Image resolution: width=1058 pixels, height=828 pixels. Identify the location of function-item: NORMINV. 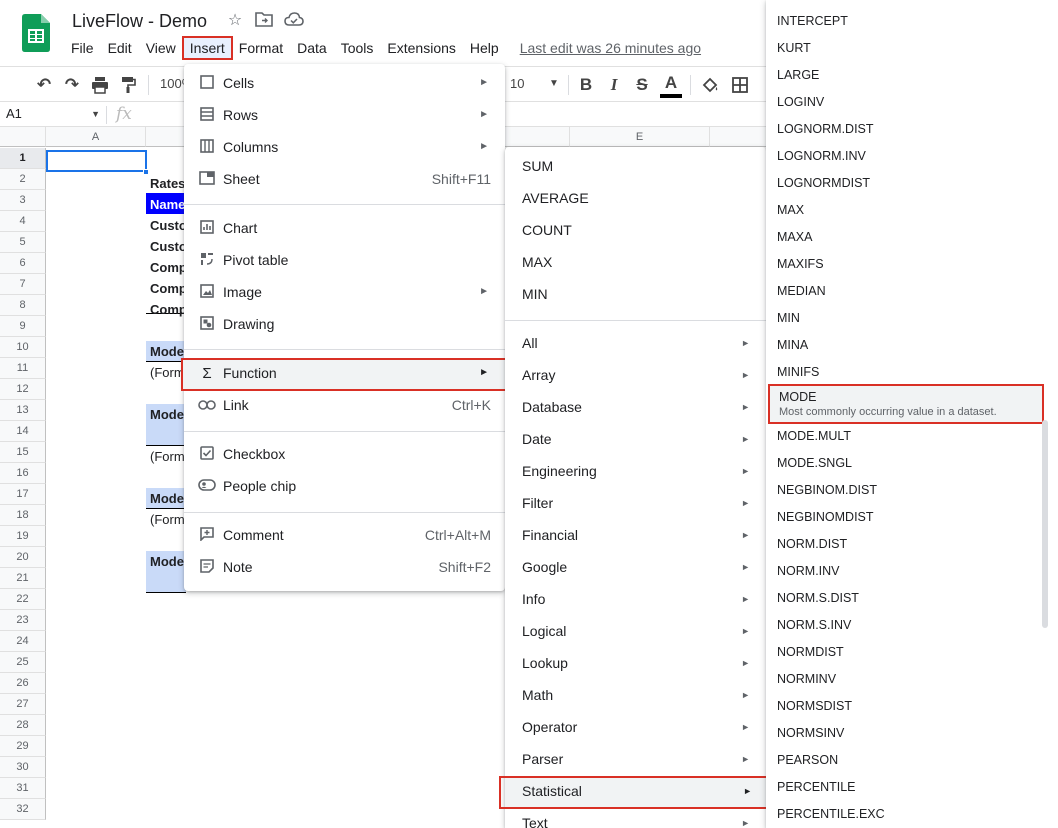
(912, 679).